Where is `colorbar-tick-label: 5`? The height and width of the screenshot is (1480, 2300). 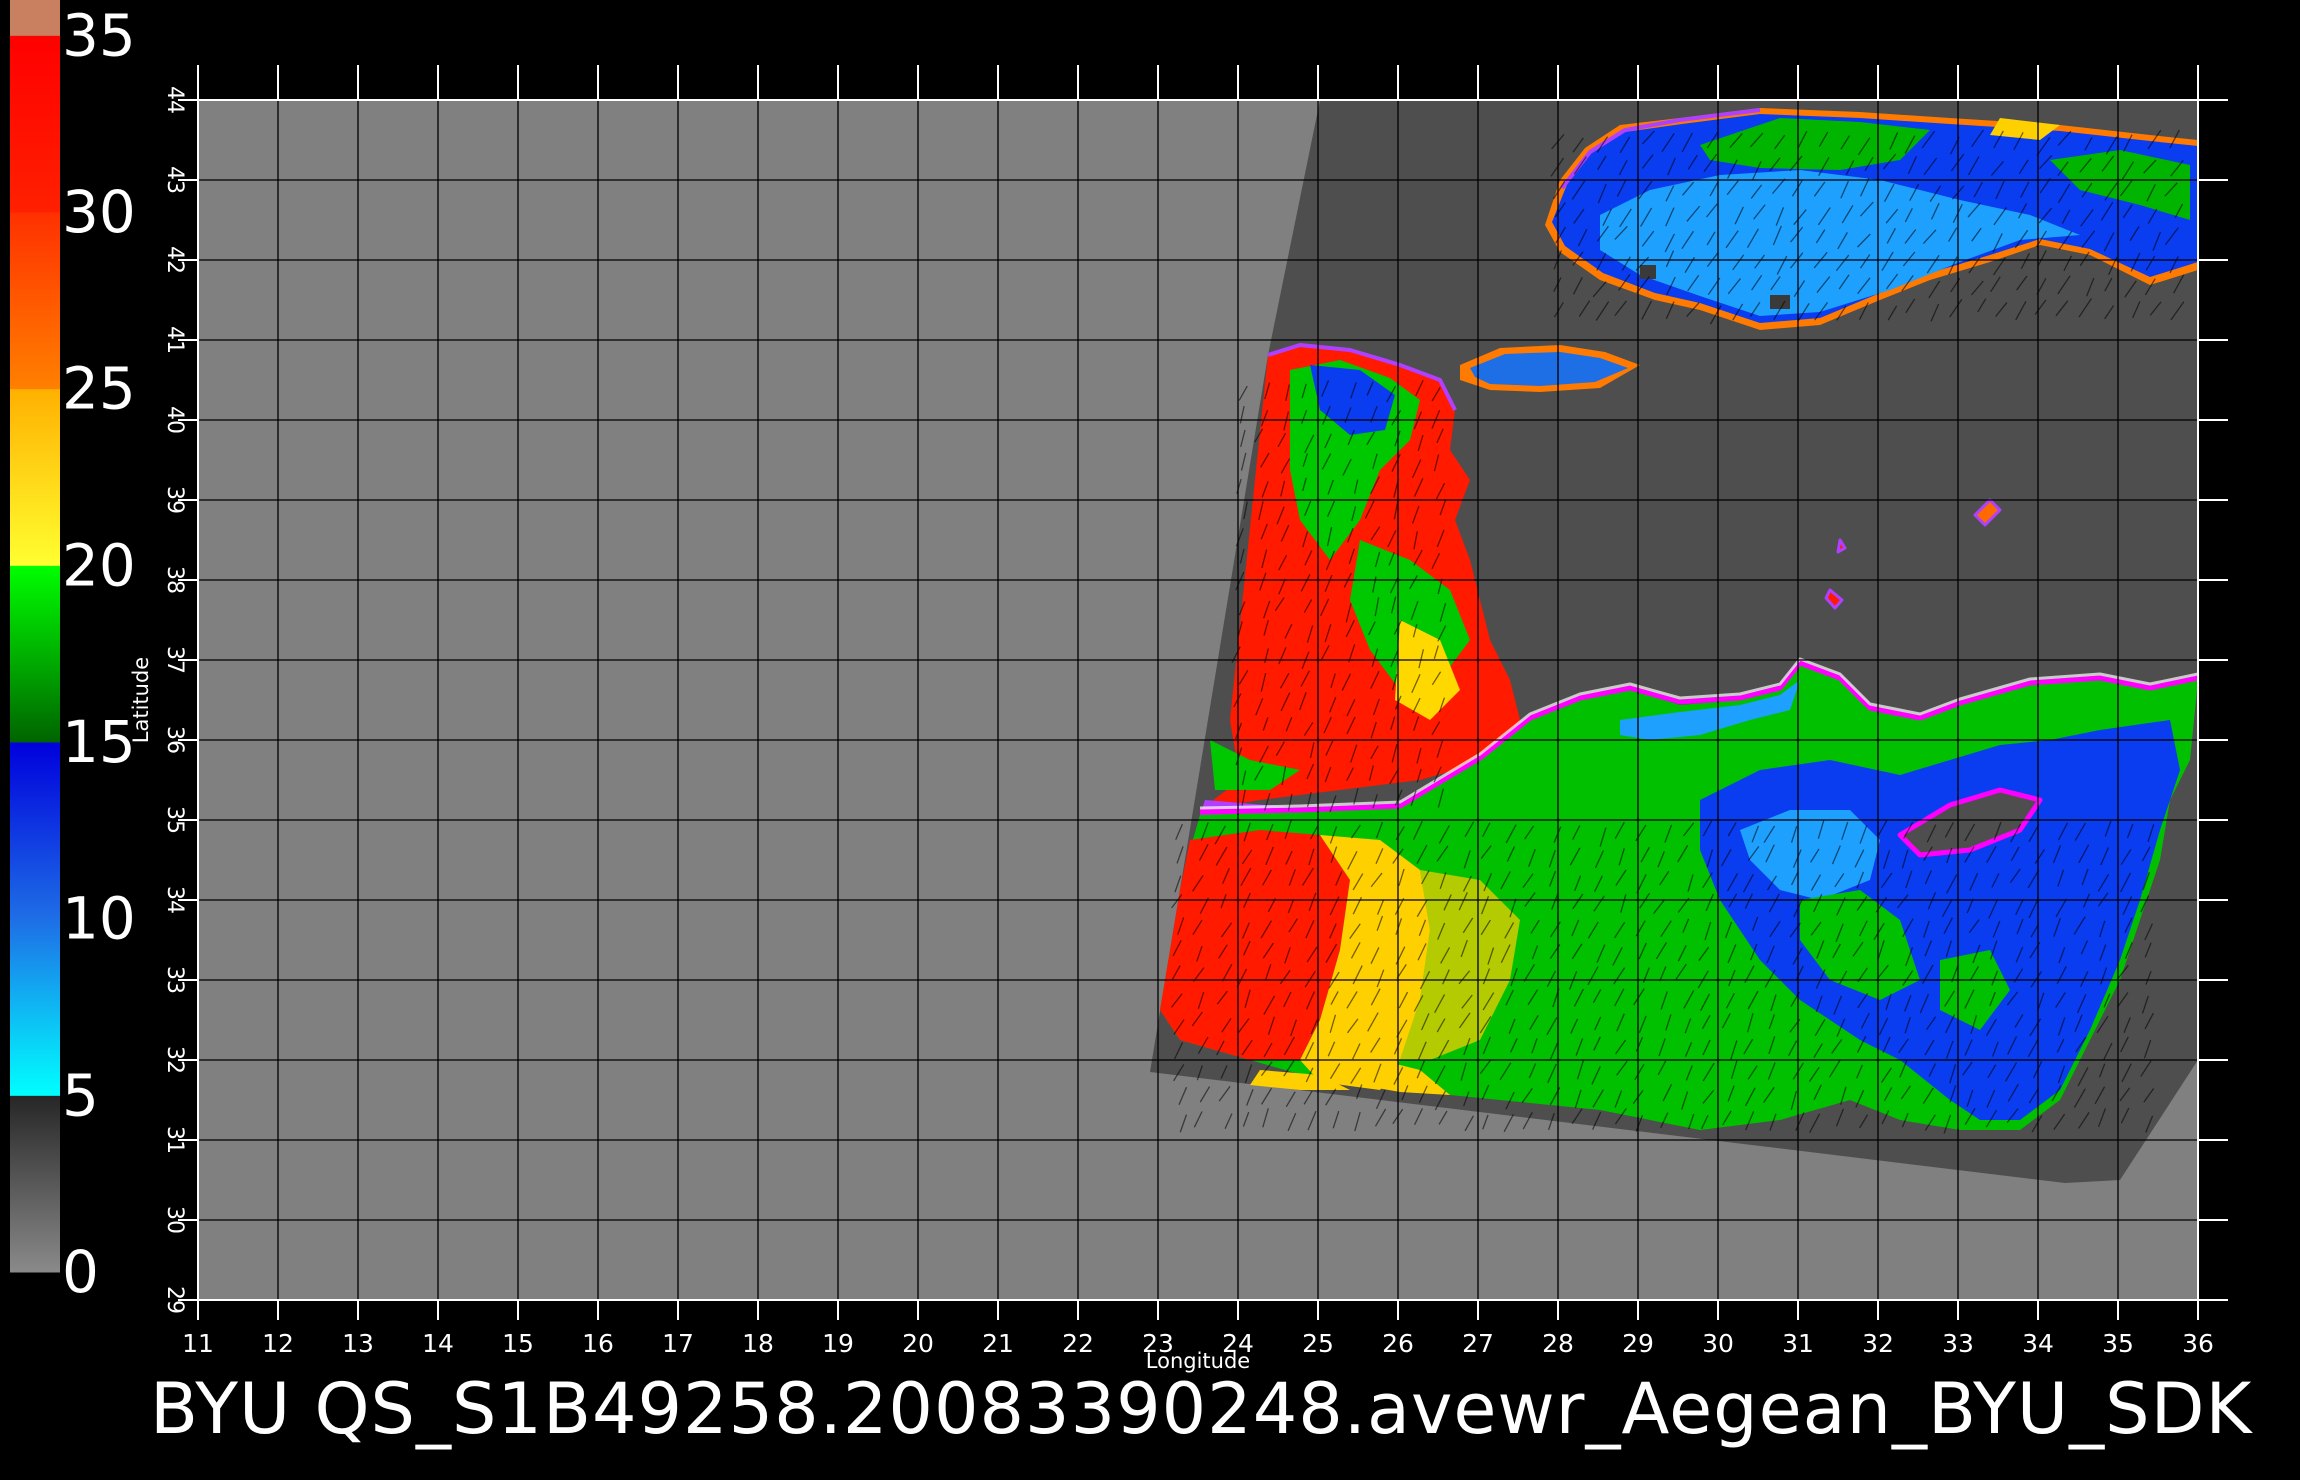 colorbar-tick-label: 5 is located at coordinates (80, 1095).